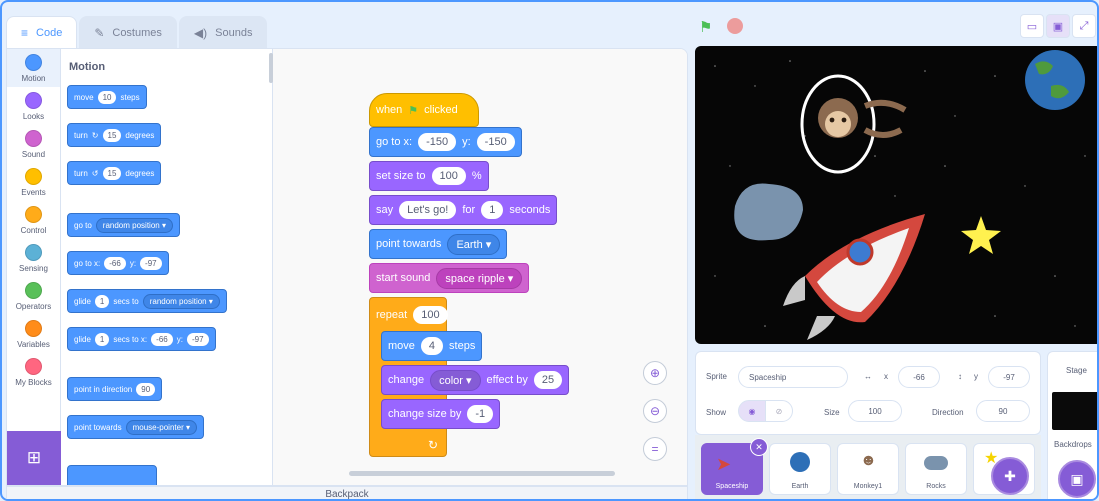 This screenshot has width=1099, height=501. I want to click on sprite-thumb-monkey1: ☻ Monkey1, so click(868, 469).